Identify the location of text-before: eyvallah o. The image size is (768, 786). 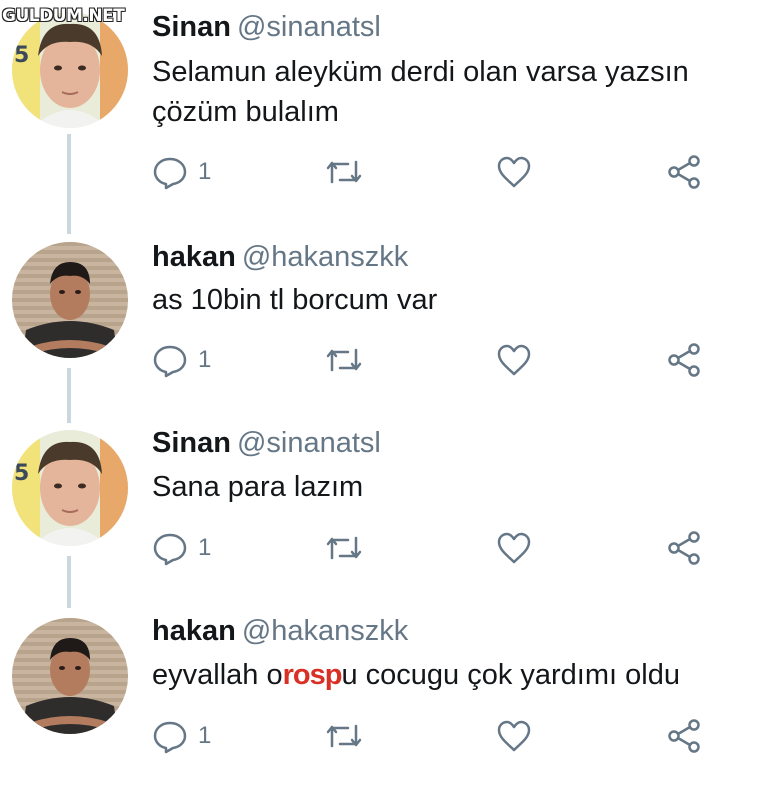
(217, 675).